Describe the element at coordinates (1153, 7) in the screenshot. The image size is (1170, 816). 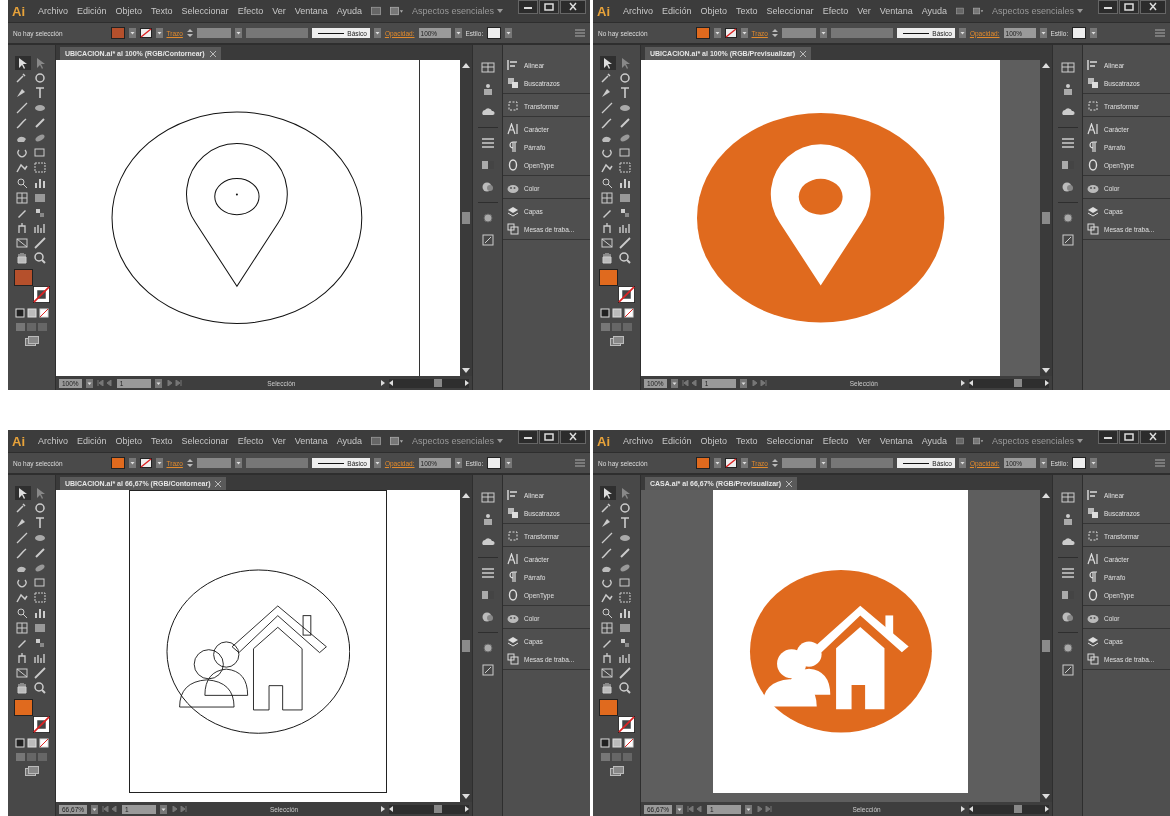
I see `close-icon` at that location.